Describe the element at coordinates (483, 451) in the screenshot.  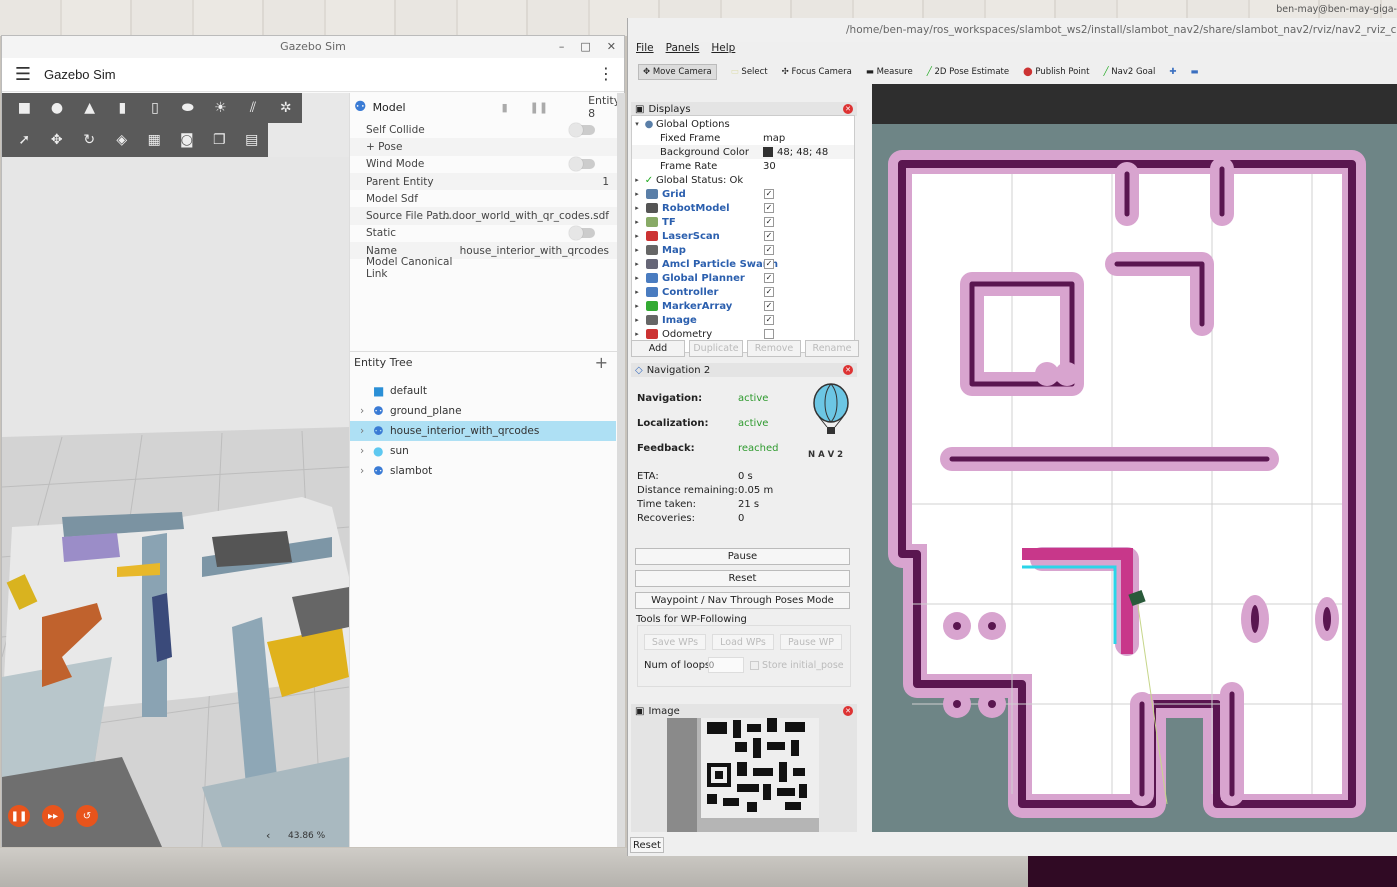
I see `entity-tree-item: › ● sun` at that location.